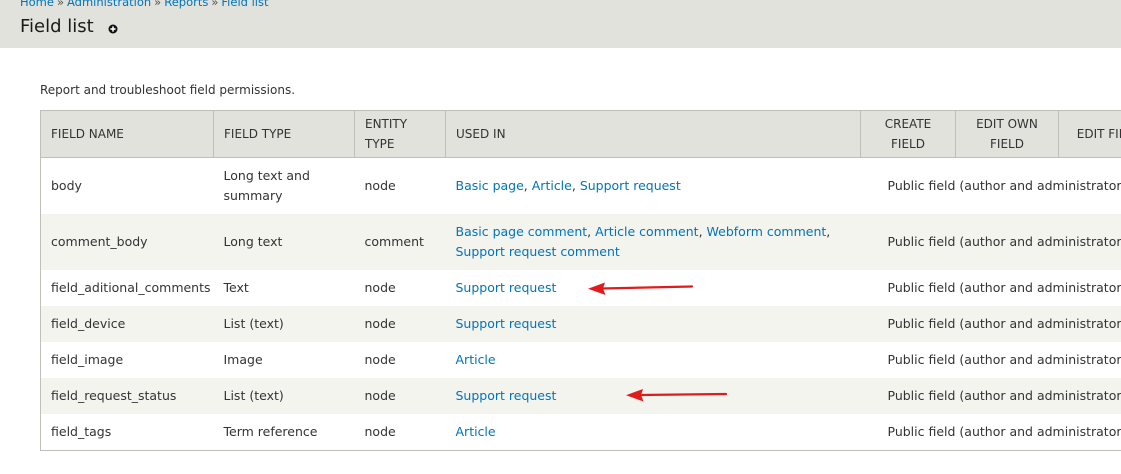  Describe the element at coordinates (127, 324) in the screenshot. I see `field-name-cell: field_device` at that location.